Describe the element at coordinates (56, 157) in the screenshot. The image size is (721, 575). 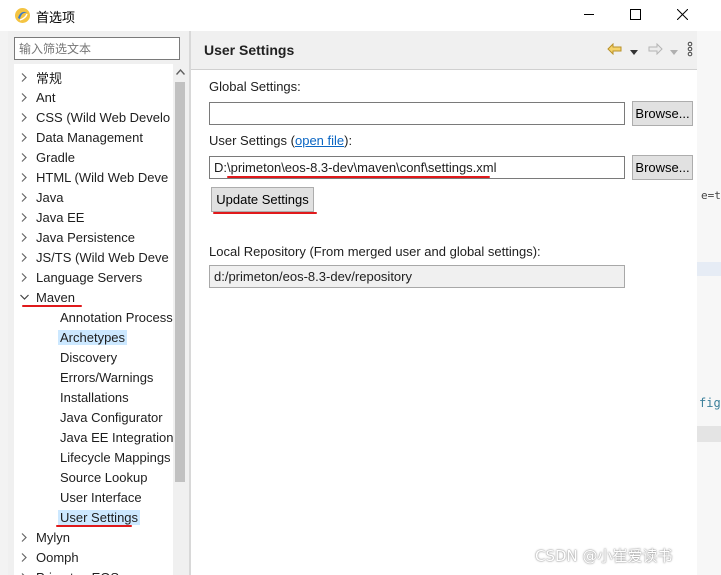
I see `tree-item-label: Gradle` at that location.